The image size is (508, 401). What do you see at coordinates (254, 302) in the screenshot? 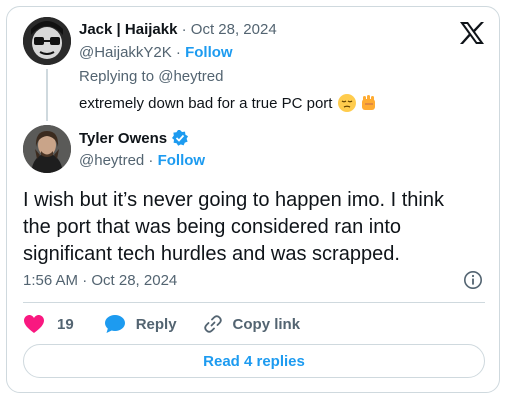
I see `divider` at bounding box center [254, 302].